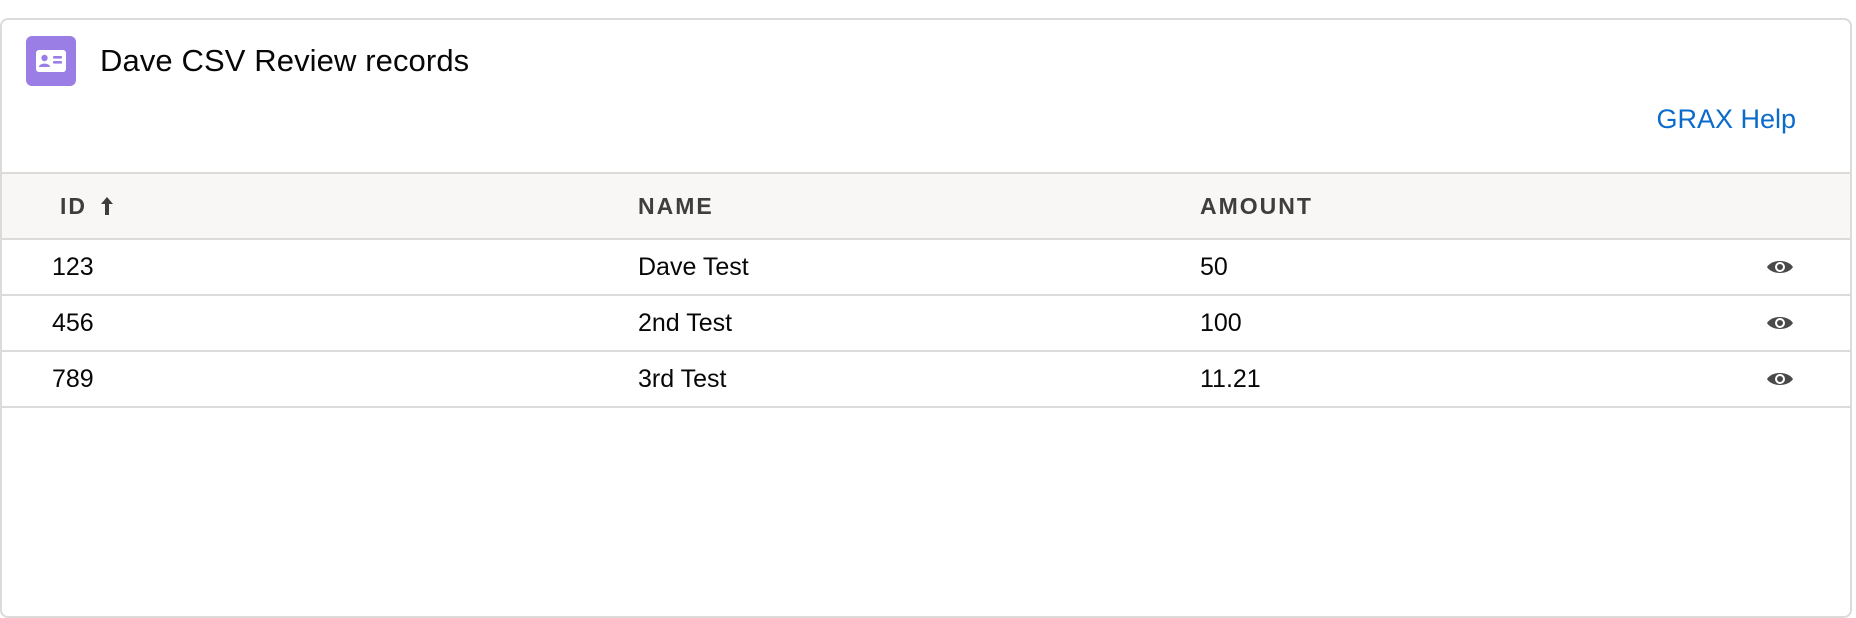 Image resolution: width=1856 pixels, height=618 pixels. What do you see at coordinates (73, 205) in the screenshot?
I see `column-header-id-label: ID` at bounding box center [73, 205].